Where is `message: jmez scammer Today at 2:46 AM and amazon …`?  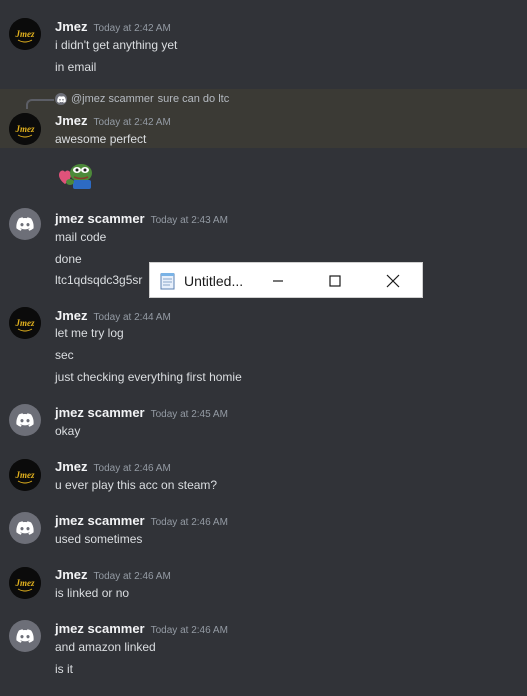
message: jmez scammer Today at 2:46 AM and amazon … is located at coordinates (263, 649).